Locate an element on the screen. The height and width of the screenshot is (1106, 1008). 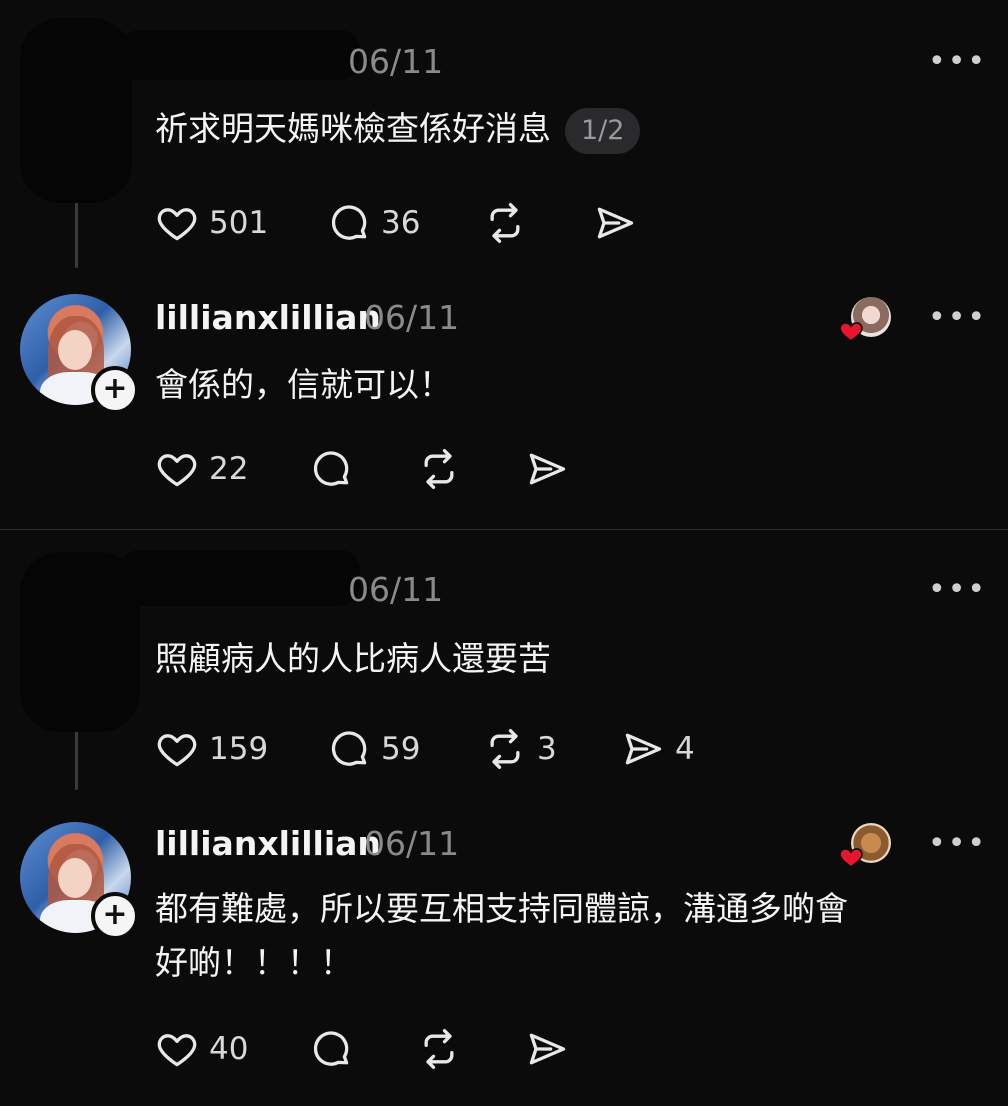
share-button: 4 is located at coordinates (658, 749).